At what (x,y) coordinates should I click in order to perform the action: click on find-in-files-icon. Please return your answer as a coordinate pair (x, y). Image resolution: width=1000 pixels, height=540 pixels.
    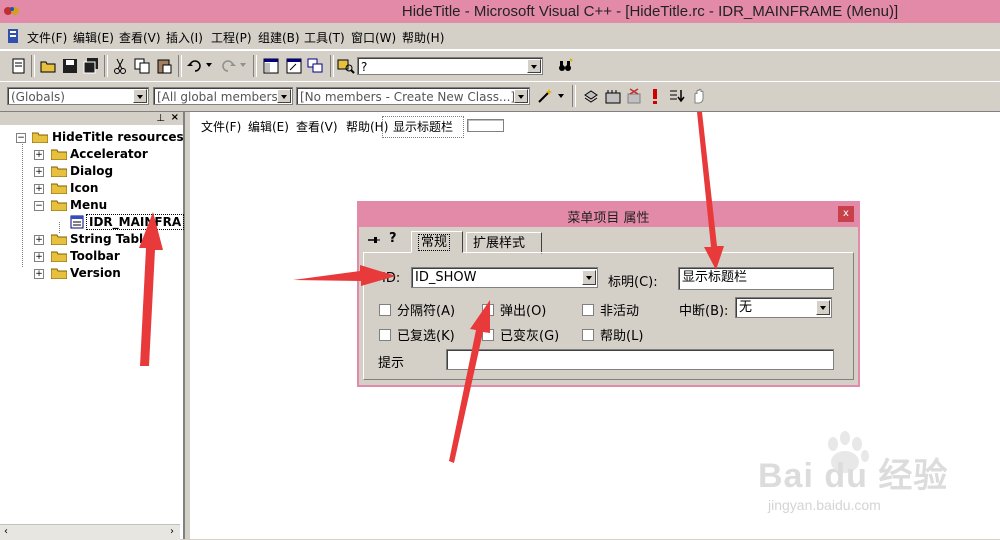
    Looking at the image, I should click on (346, 66).